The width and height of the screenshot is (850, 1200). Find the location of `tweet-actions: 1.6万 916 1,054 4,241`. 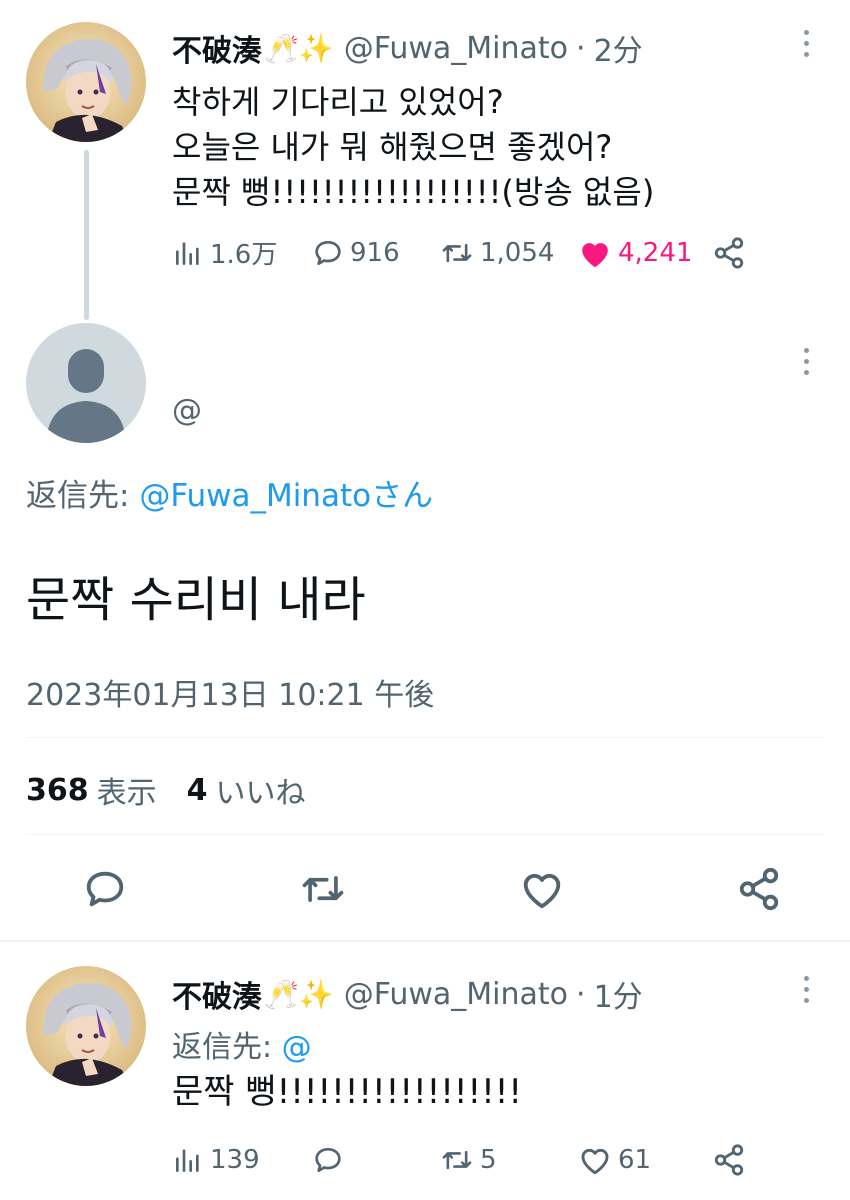

tweet-actions: 1.6万 916 1,054 4,241 is located at coordinates (459, 252).